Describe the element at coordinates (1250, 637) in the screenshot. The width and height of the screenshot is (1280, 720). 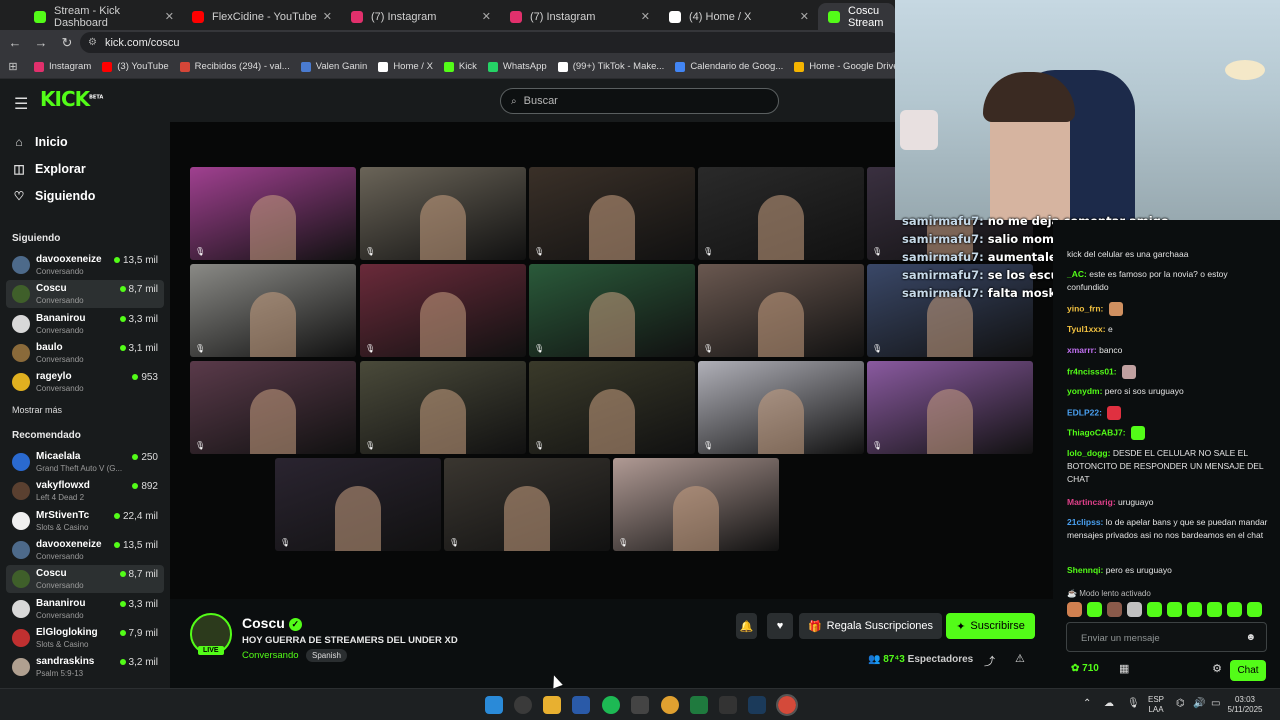
I see `emoji-icon: ☻` at that location.